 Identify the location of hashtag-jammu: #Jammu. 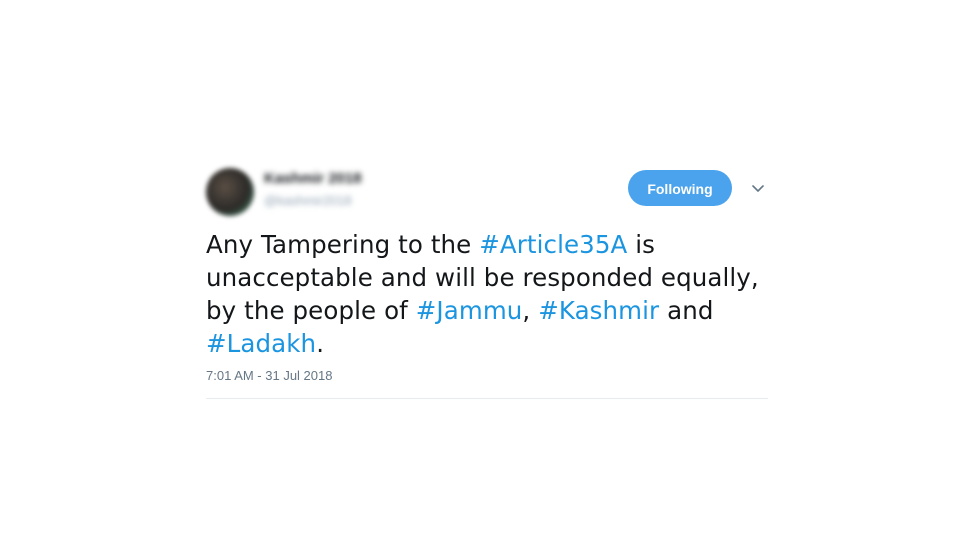
(469, 310).